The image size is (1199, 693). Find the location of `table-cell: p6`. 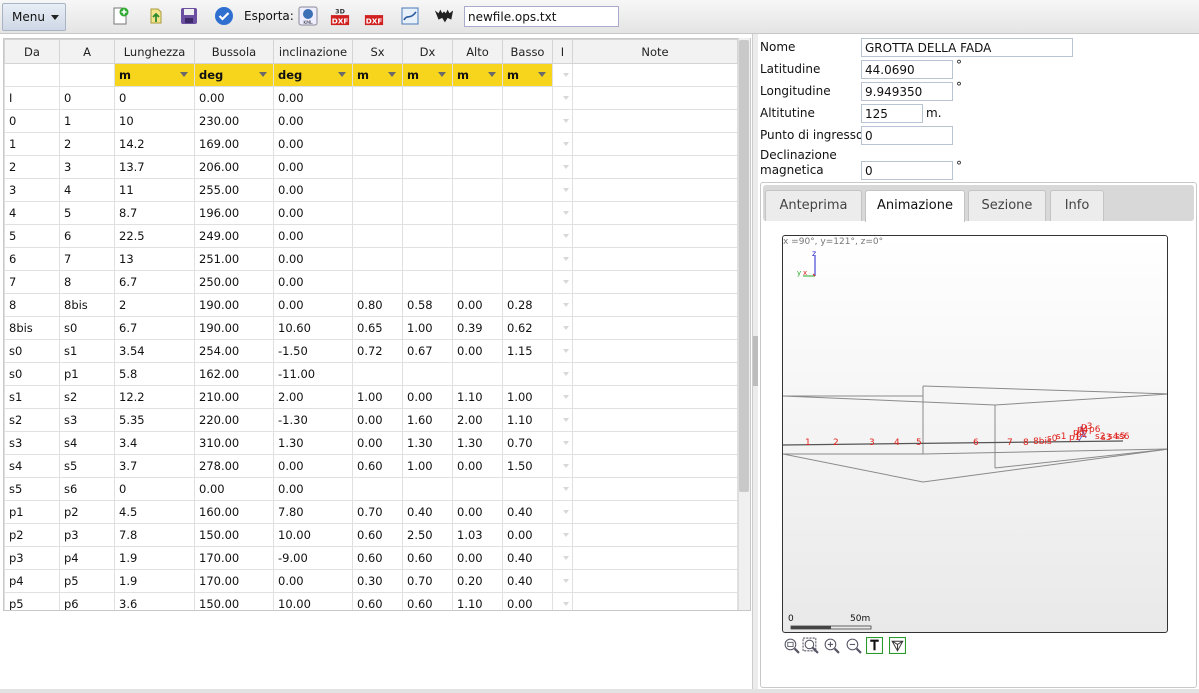

table-cell: p6 is located at coordinates (87, 601).